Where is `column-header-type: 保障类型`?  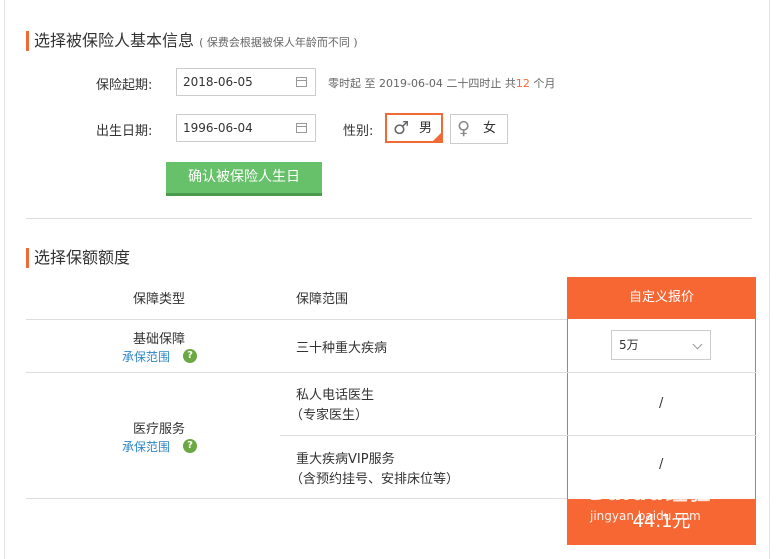 column-header-type: 保障类型 is located at coordinates (159, 299).